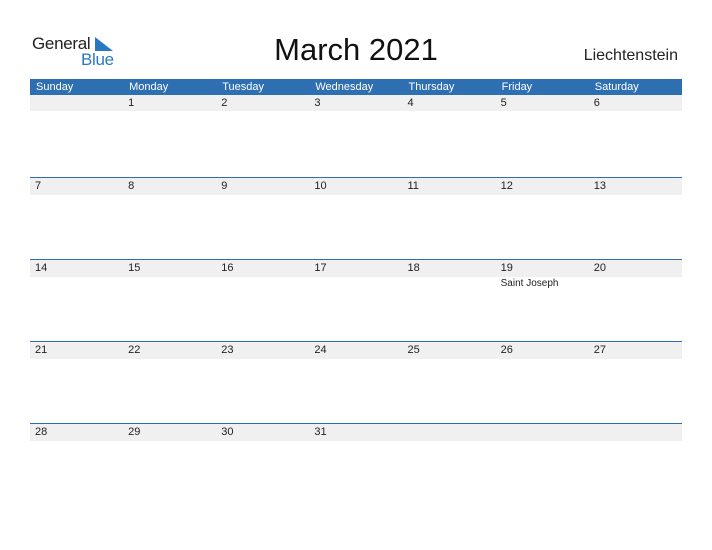 This screenshot has height=550, width=712. What do you see at coordinates (320, 350) in the screenshot?
I see `day-cell: 24` at bounding box center [320, 350].